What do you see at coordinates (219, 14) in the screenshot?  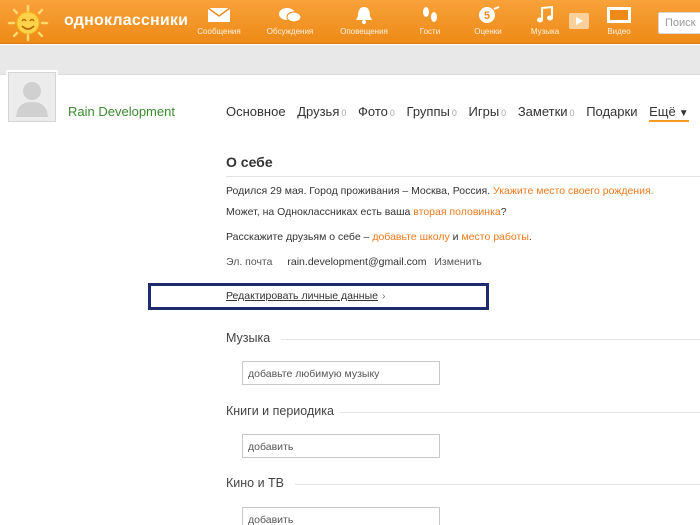 I see `envelope-icon` at bounding box center [219, 14].